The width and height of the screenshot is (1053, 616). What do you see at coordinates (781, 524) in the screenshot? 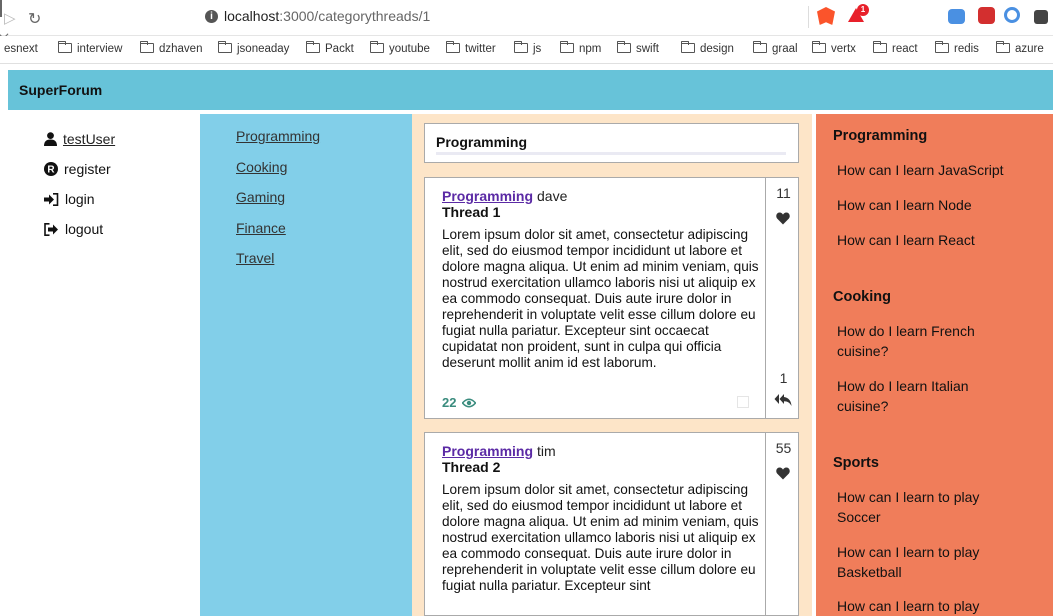
I see `thread-points-rail: 55` at bounding box center [781, 524].